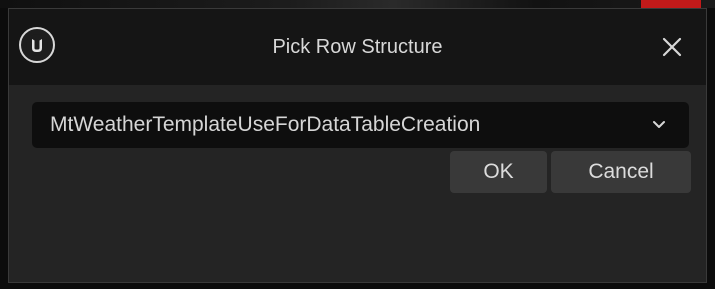 This screenshot has height=289, width=715. I want to click on row-structure-dropdown: MtWeatherTemplateUseForDataTableCreation, so click(360, 125).